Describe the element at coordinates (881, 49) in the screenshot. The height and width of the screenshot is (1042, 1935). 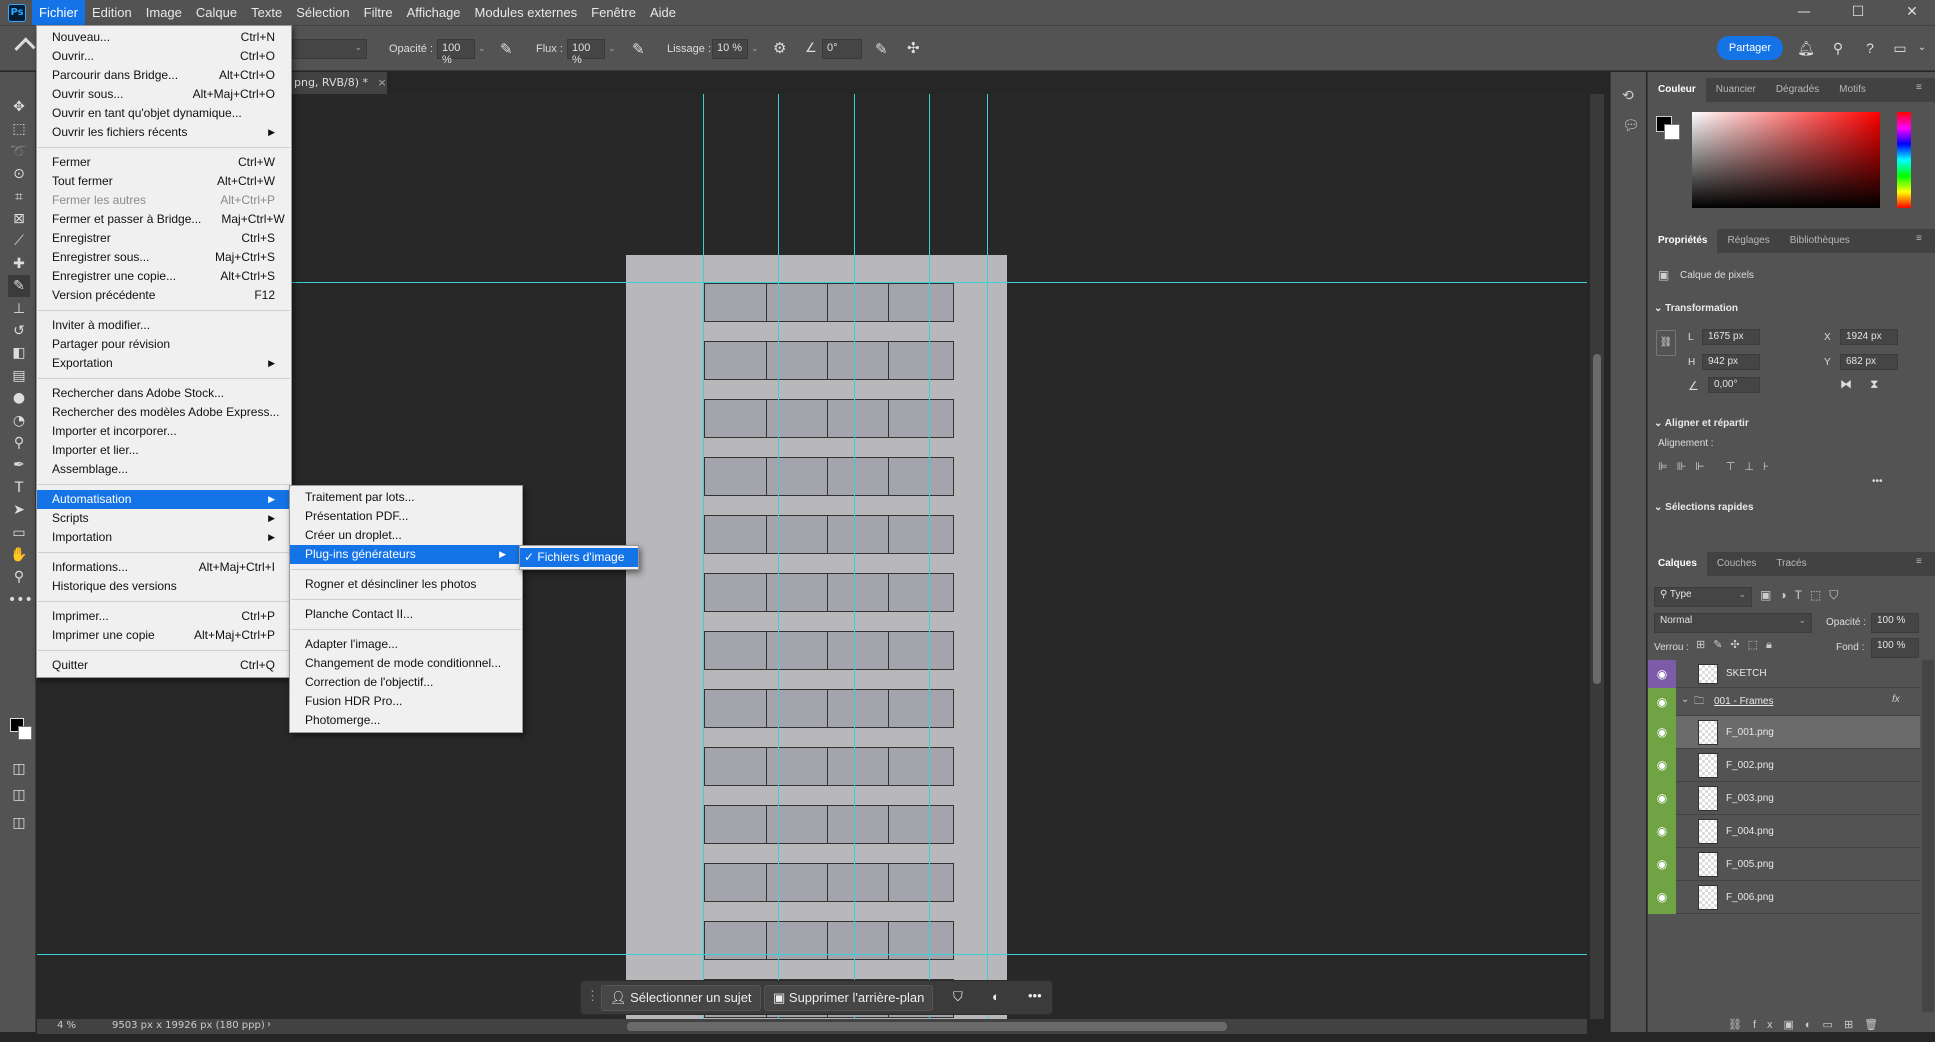
I see `pressure-size-icon: ✎` at that location.